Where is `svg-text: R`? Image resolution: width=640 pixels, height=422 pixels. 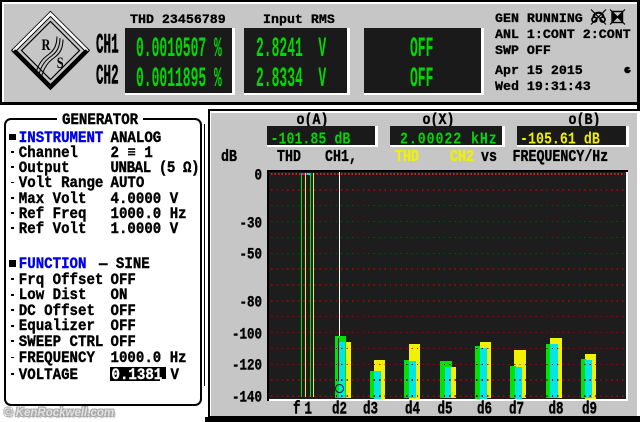 svg-text: R is located at coordinates (47, 46).